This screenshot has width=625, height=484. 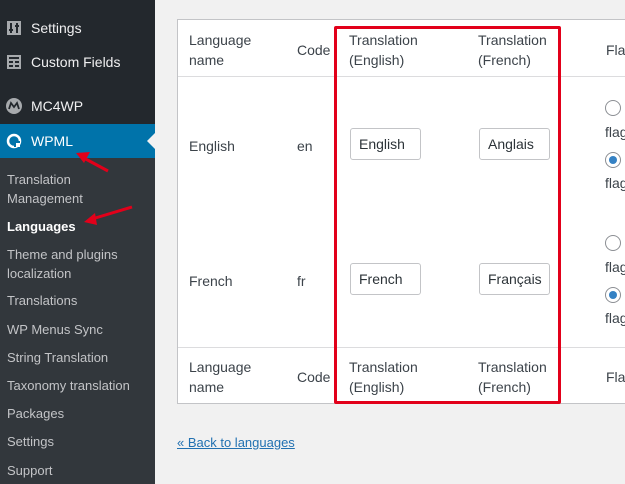 What do you see at coordinates (108, 215) in the screenshot?
I see `arrow-to-languages` at bounding box center [108, 215].